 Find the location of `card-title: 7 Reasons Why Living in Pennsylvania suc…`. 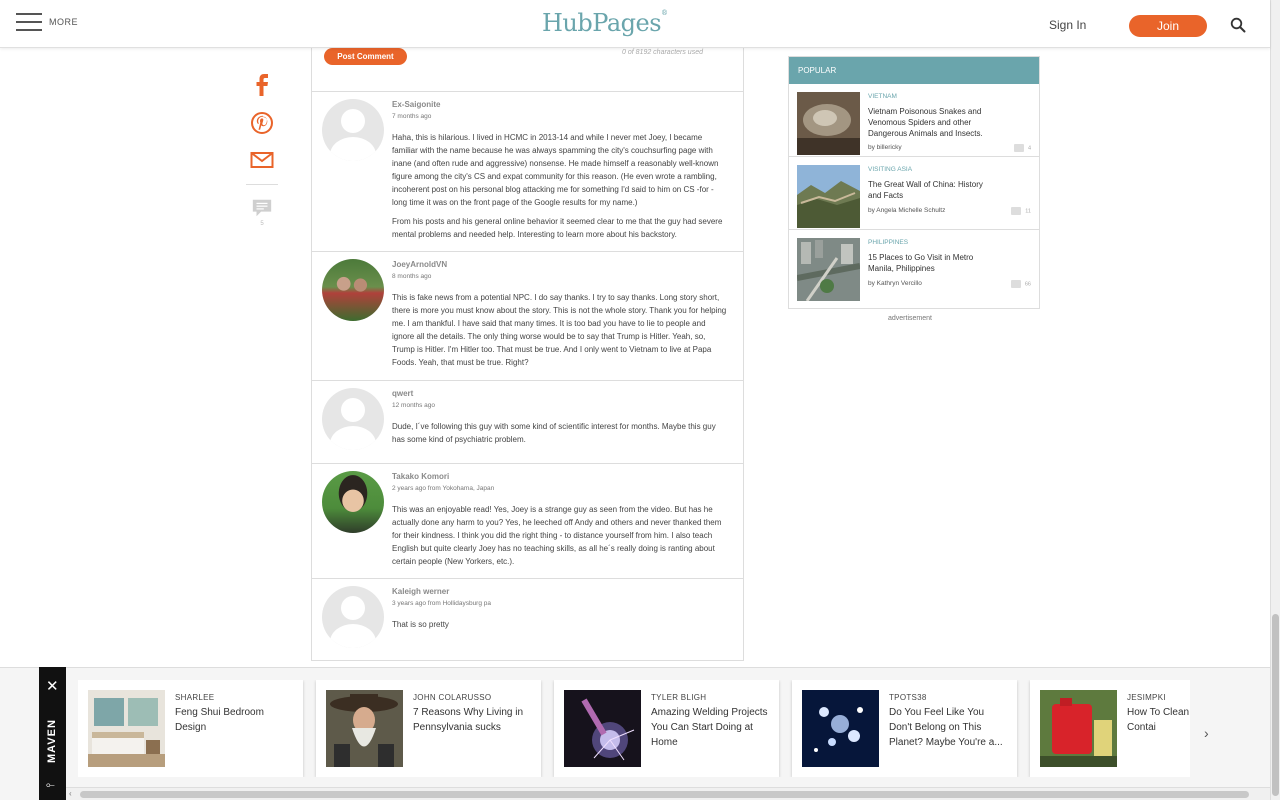

card-title: 7 Reasons Why Living in Pennsylvania suc… is located at coordinates (473, 720).